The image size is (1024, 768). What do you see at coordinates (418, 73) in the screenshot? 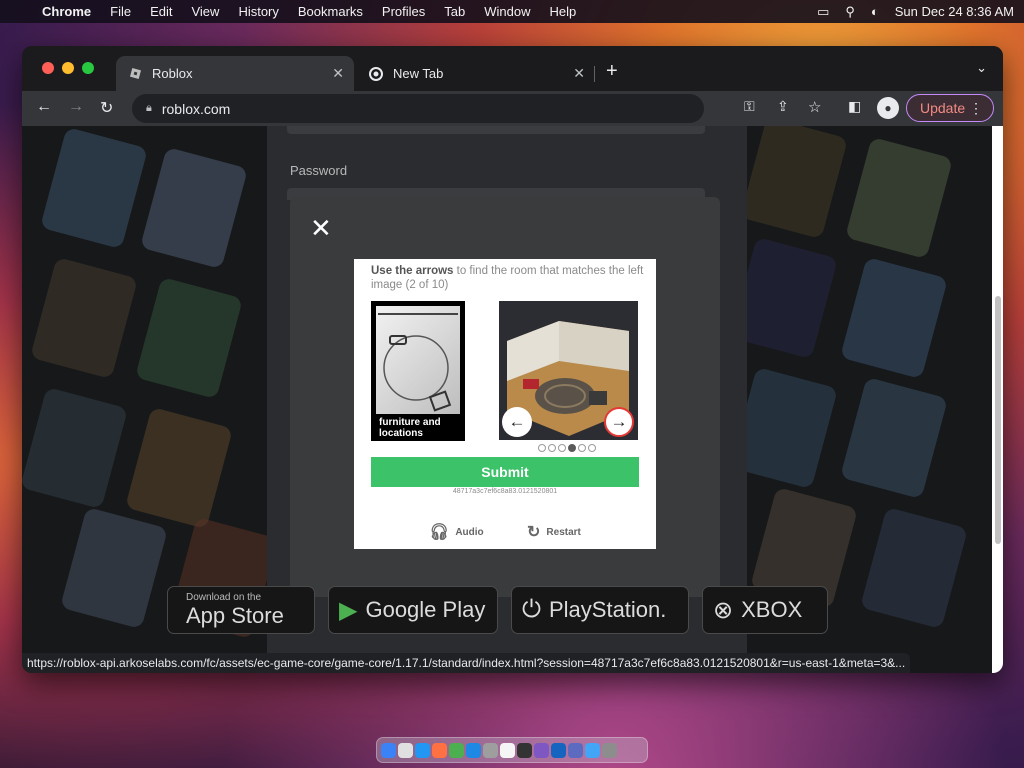
I see `tab-title: New Tab` at bounding box center [418, 73].